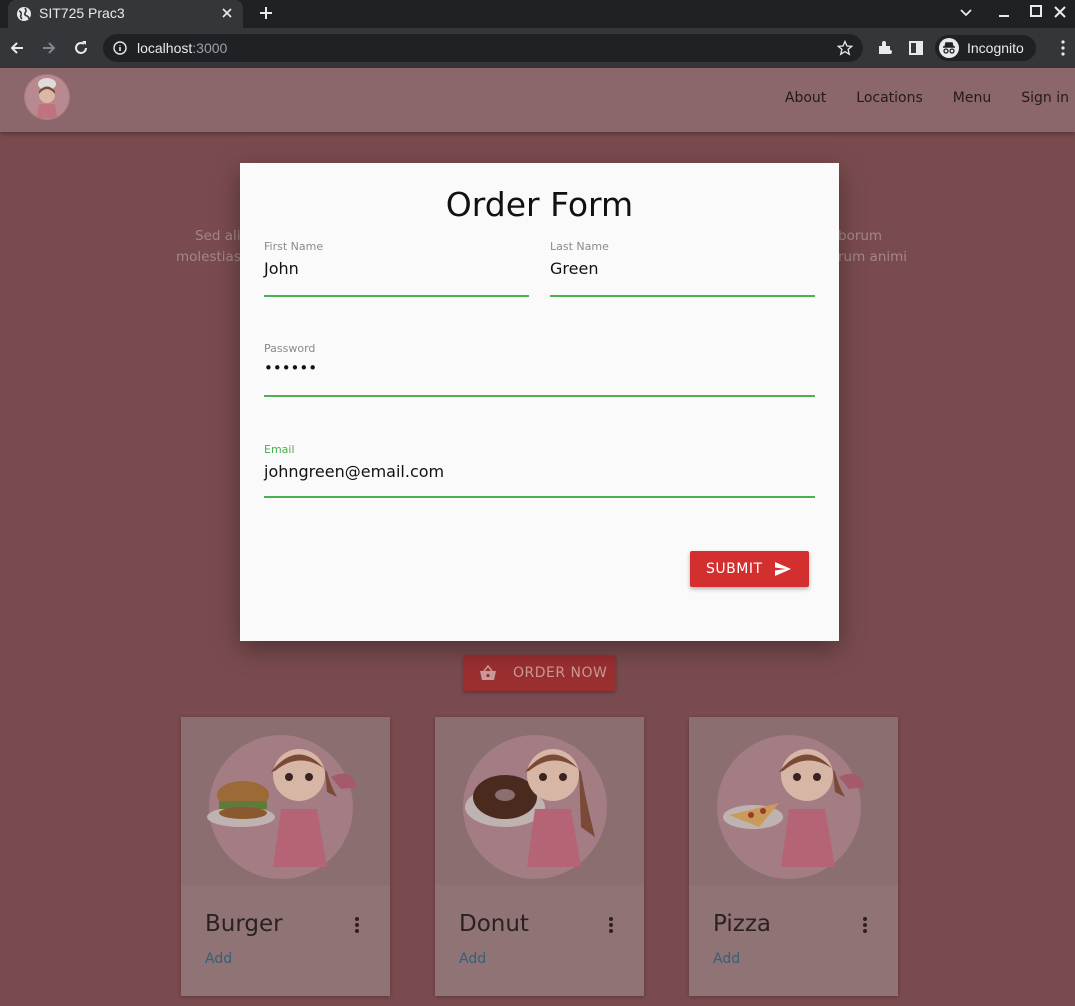 Image resolution: width=1075 pixels, height=1006 pixels. What do you see at coordinates (281, 268) in the screenshot?
I see `first-name-input: John` at bounding box center [281, 268].